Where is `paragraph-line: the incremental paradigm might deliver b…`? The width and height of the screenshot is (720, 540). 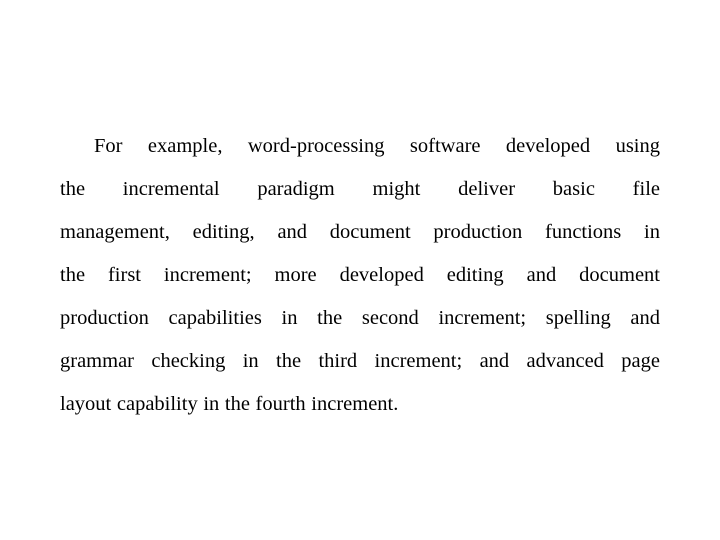 paragraph-line: the incremental paradigm might deliver b… is located at coordinates (360, 189).